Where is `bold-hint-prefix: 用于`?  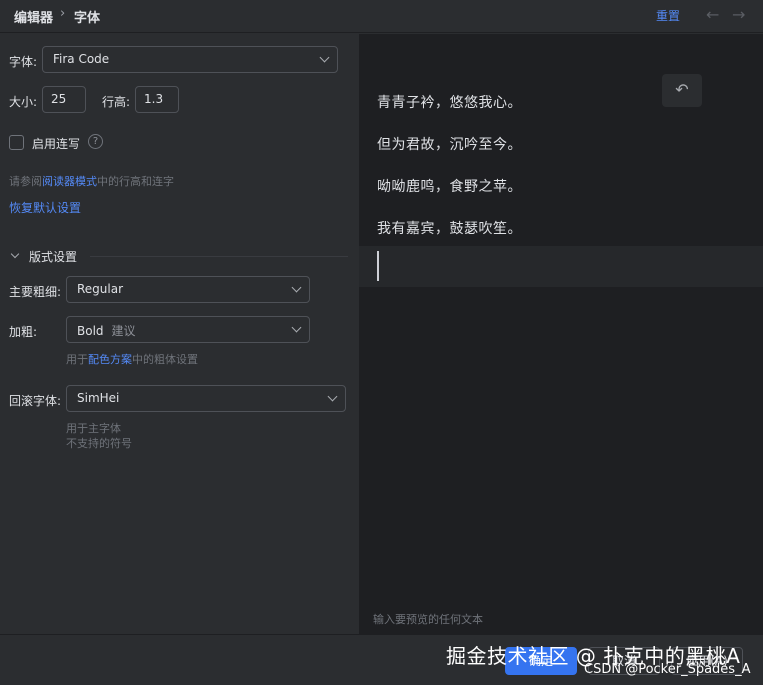 bold-hint-prefix: 用于 is located at coordinates (77, 359).